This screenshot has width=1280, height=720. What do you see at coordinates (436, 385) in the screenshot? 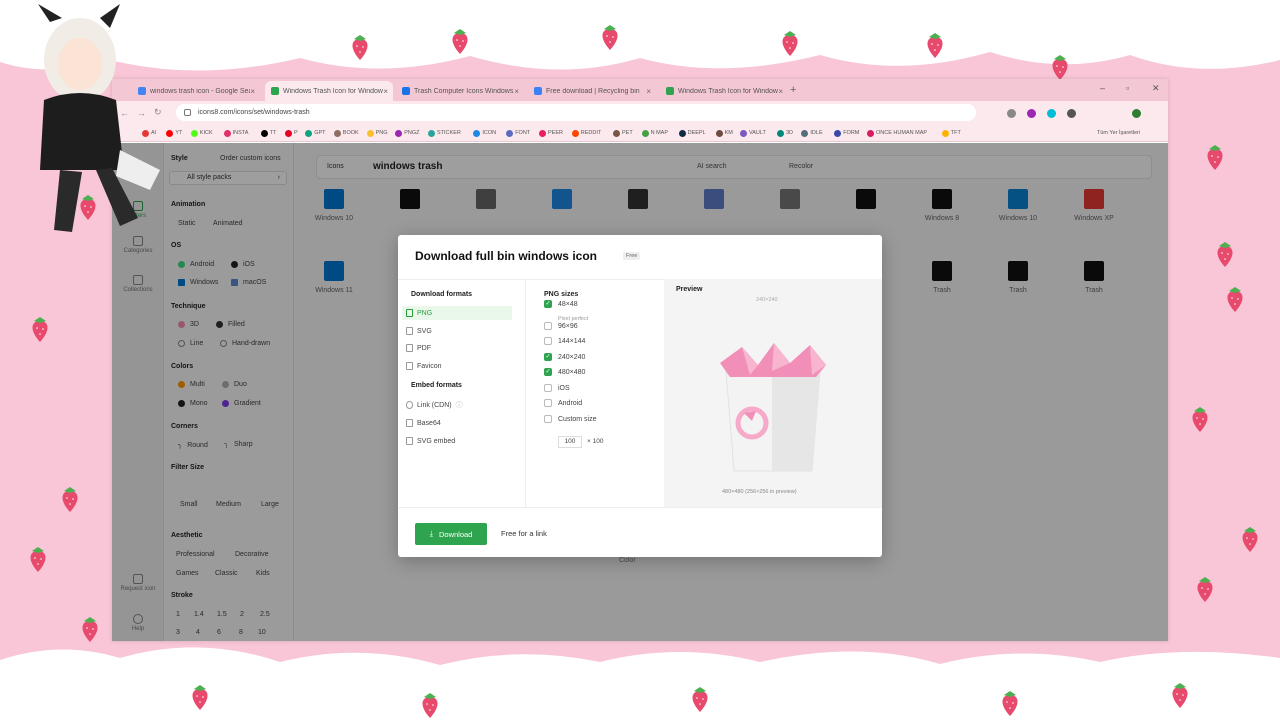
I see `embed-formats-heading: Embed formats` at bounding box center [436, 385].